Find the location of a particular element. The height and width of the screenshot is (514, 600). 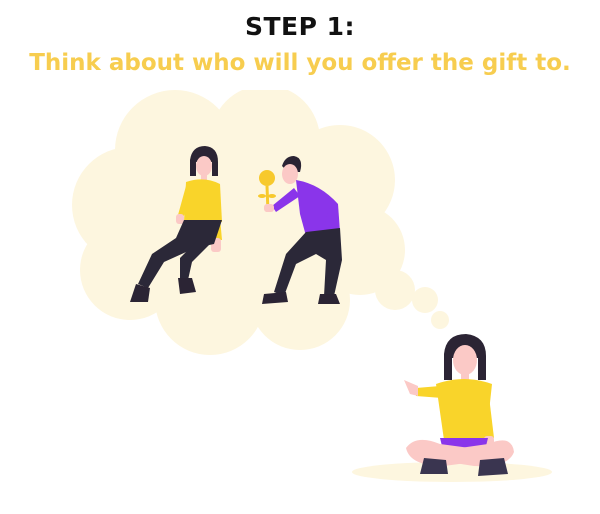

girl-crosslegged-icon is located at coordinates (459, 405).